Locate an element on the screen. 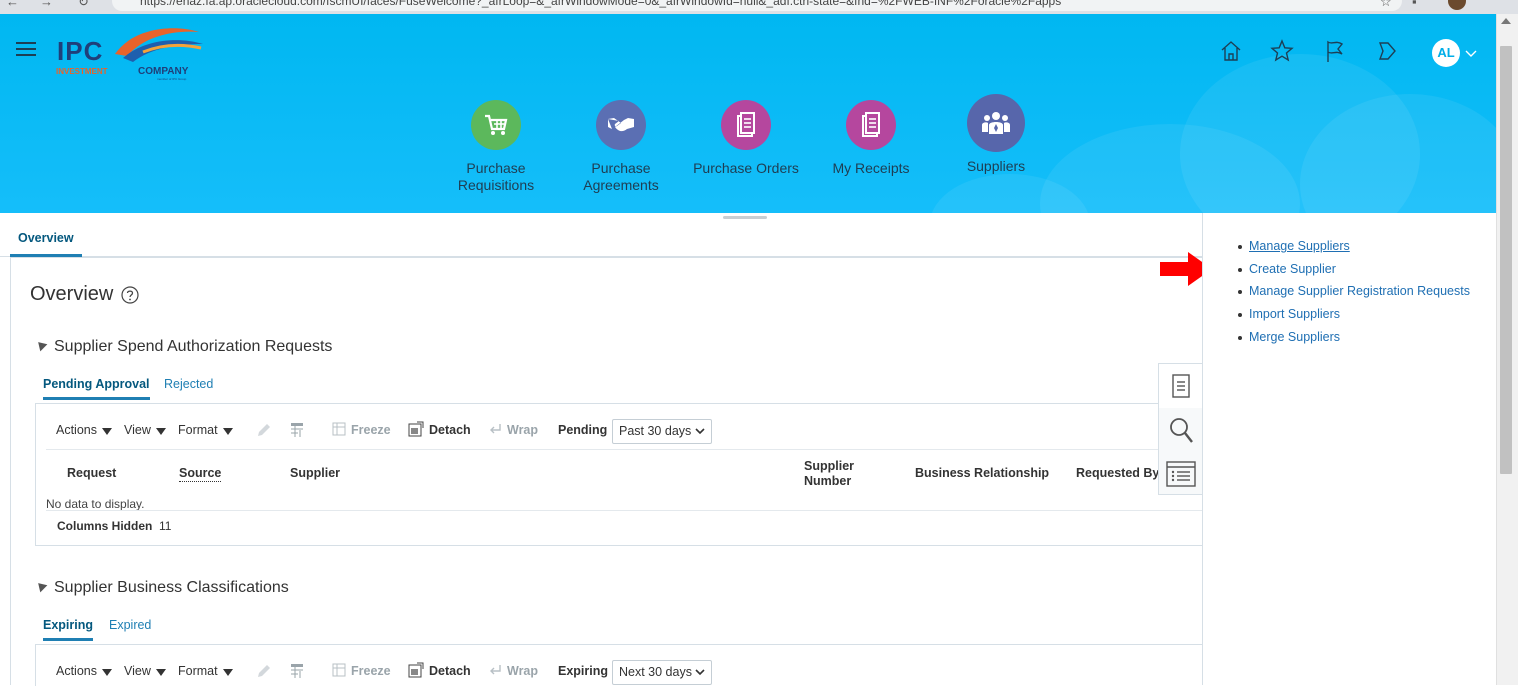 Image resolution: width=1518 pixels, height=687 pixels. footer-divider is located at coordinates (625, 510).